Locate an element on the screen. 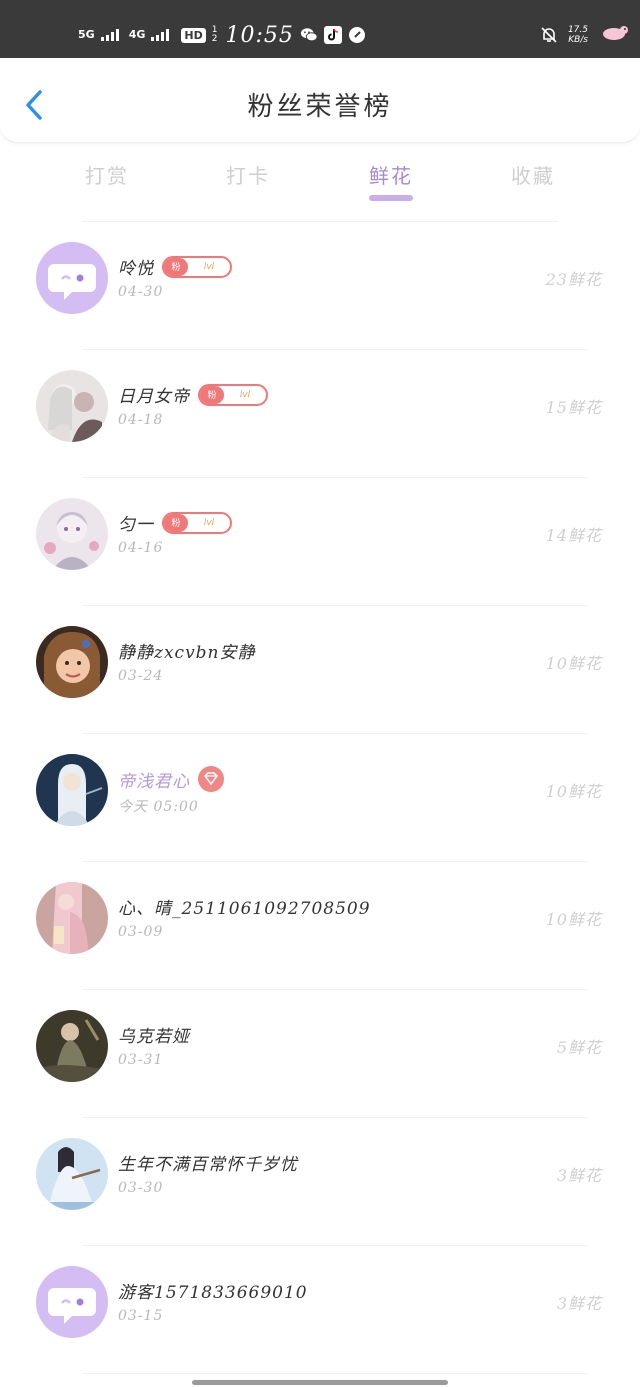 The image size is (640, 1387). page-title: 粉丝荣誉榜 is located at coordinates (320, 107).